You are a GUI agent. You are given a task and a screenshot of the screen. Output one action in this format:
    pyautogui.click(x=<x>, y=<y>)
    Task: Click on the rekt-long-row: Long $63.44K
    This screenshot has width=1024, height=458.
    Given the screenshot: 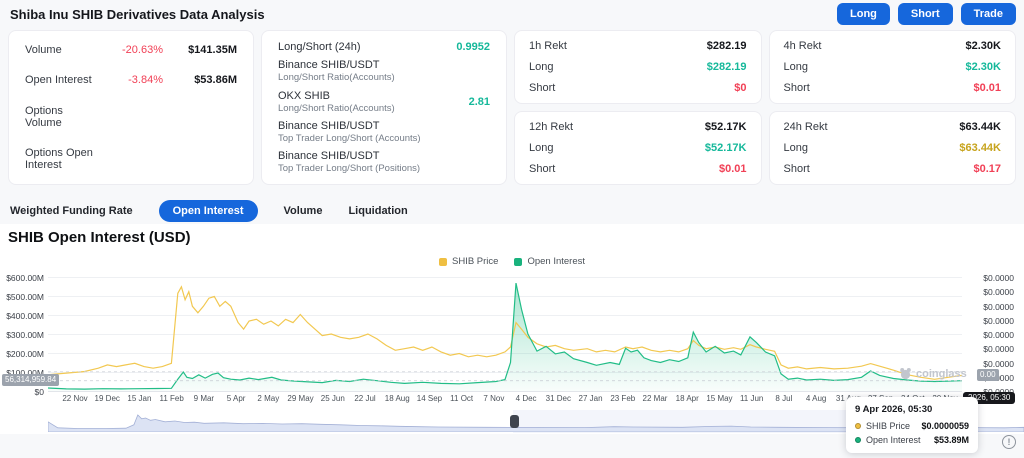 What is the action you would take?
    pyautogui.click(x=893, y=148)
    